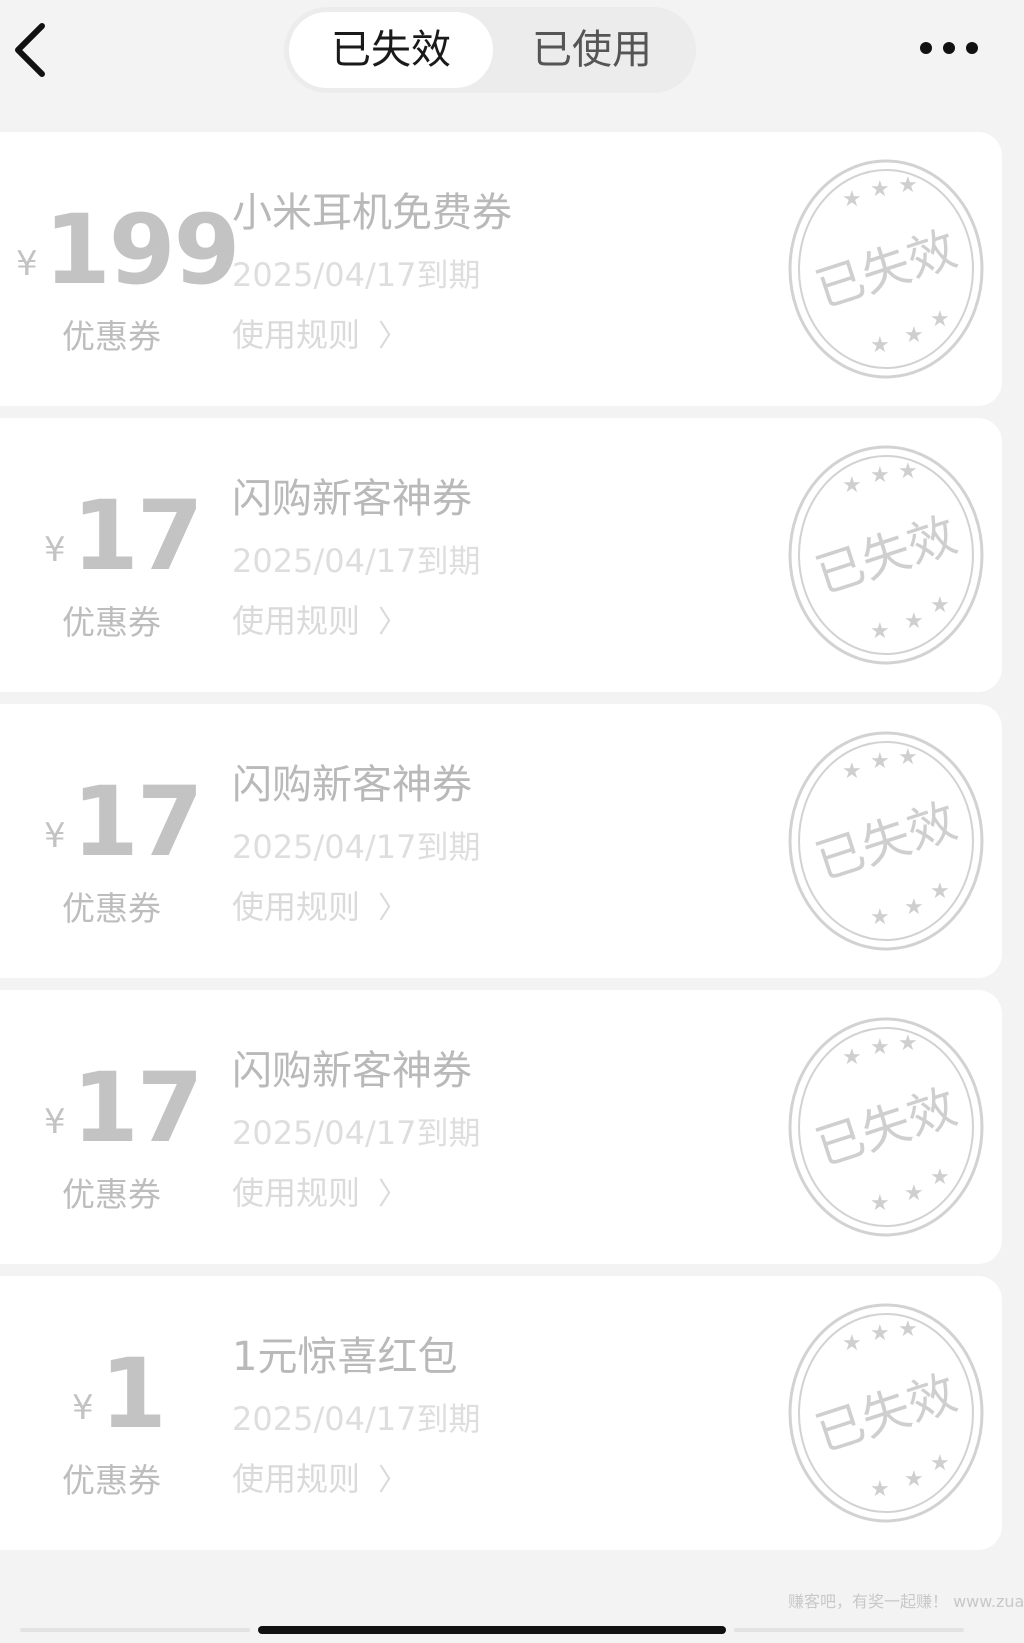  What do you see at coordinates (372, 213) in the screenshot?
I see `coupon-title: 小米耳机免费券` at bounding box center [372, 213].